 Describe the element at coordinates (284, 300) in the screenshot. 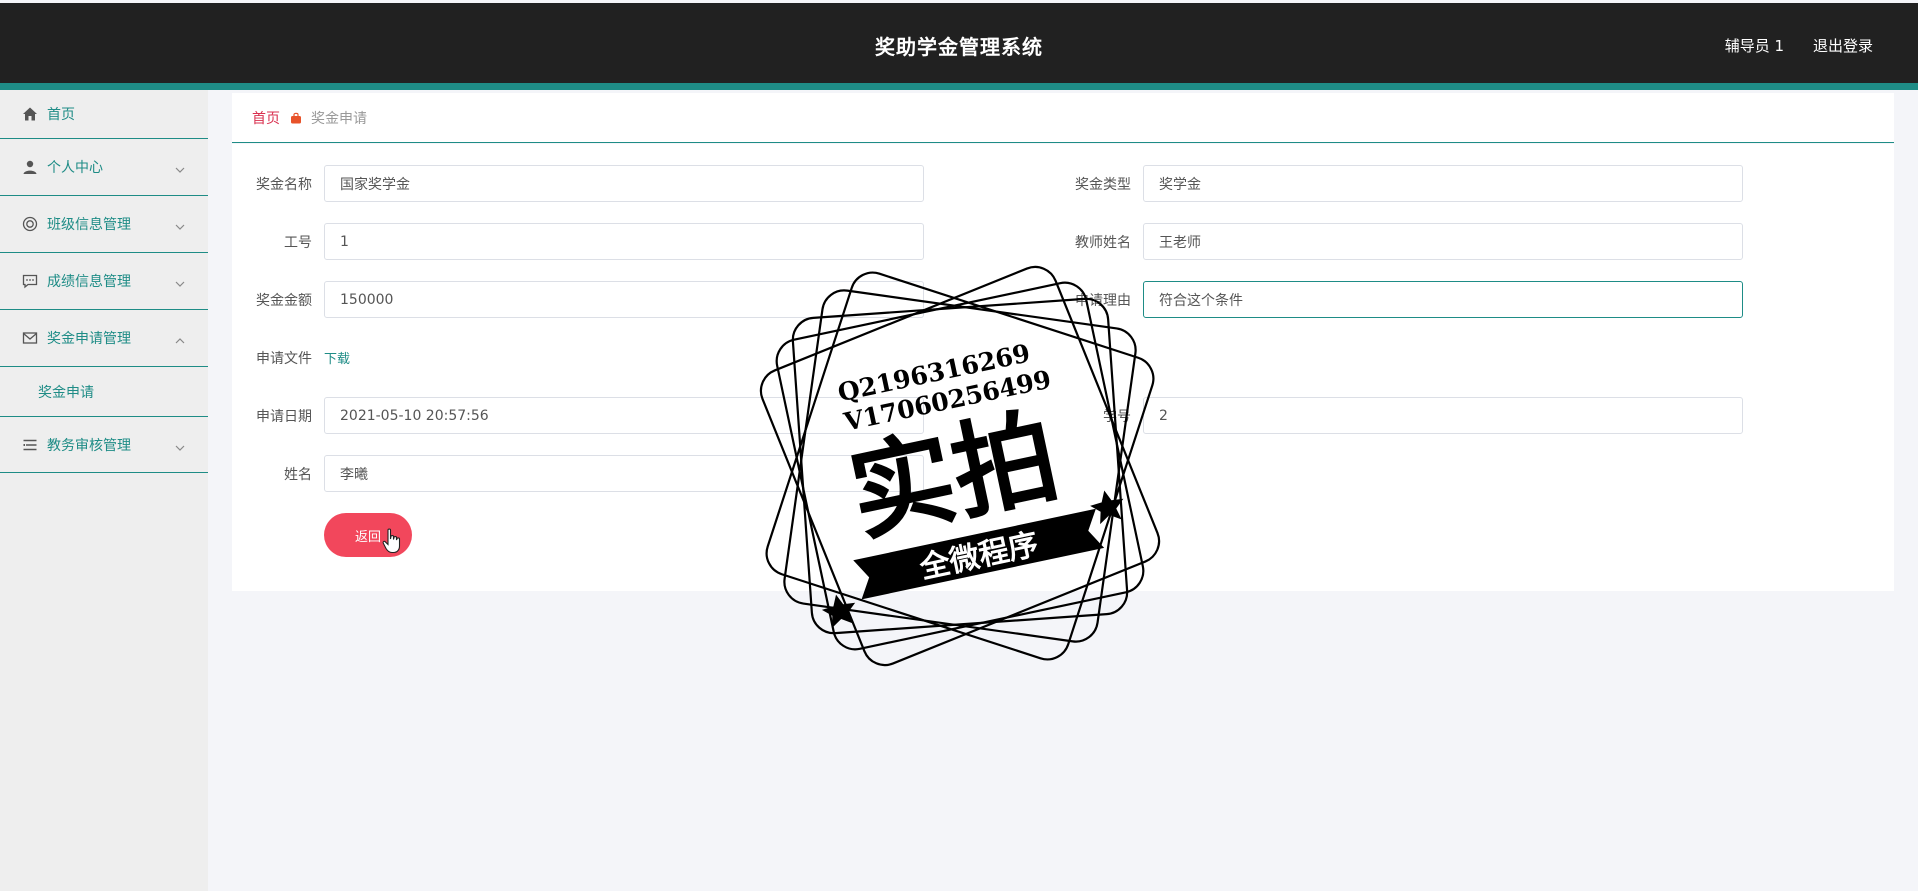

I see `field-label: 奖金金额` at that location.